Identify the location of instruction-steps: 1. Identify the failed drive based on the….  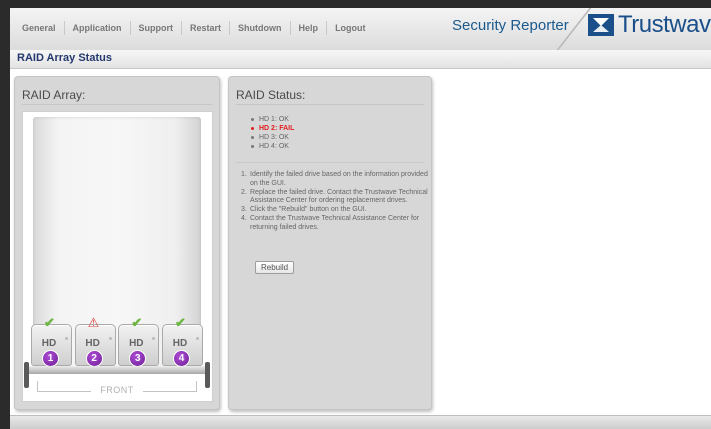
(336, 202).